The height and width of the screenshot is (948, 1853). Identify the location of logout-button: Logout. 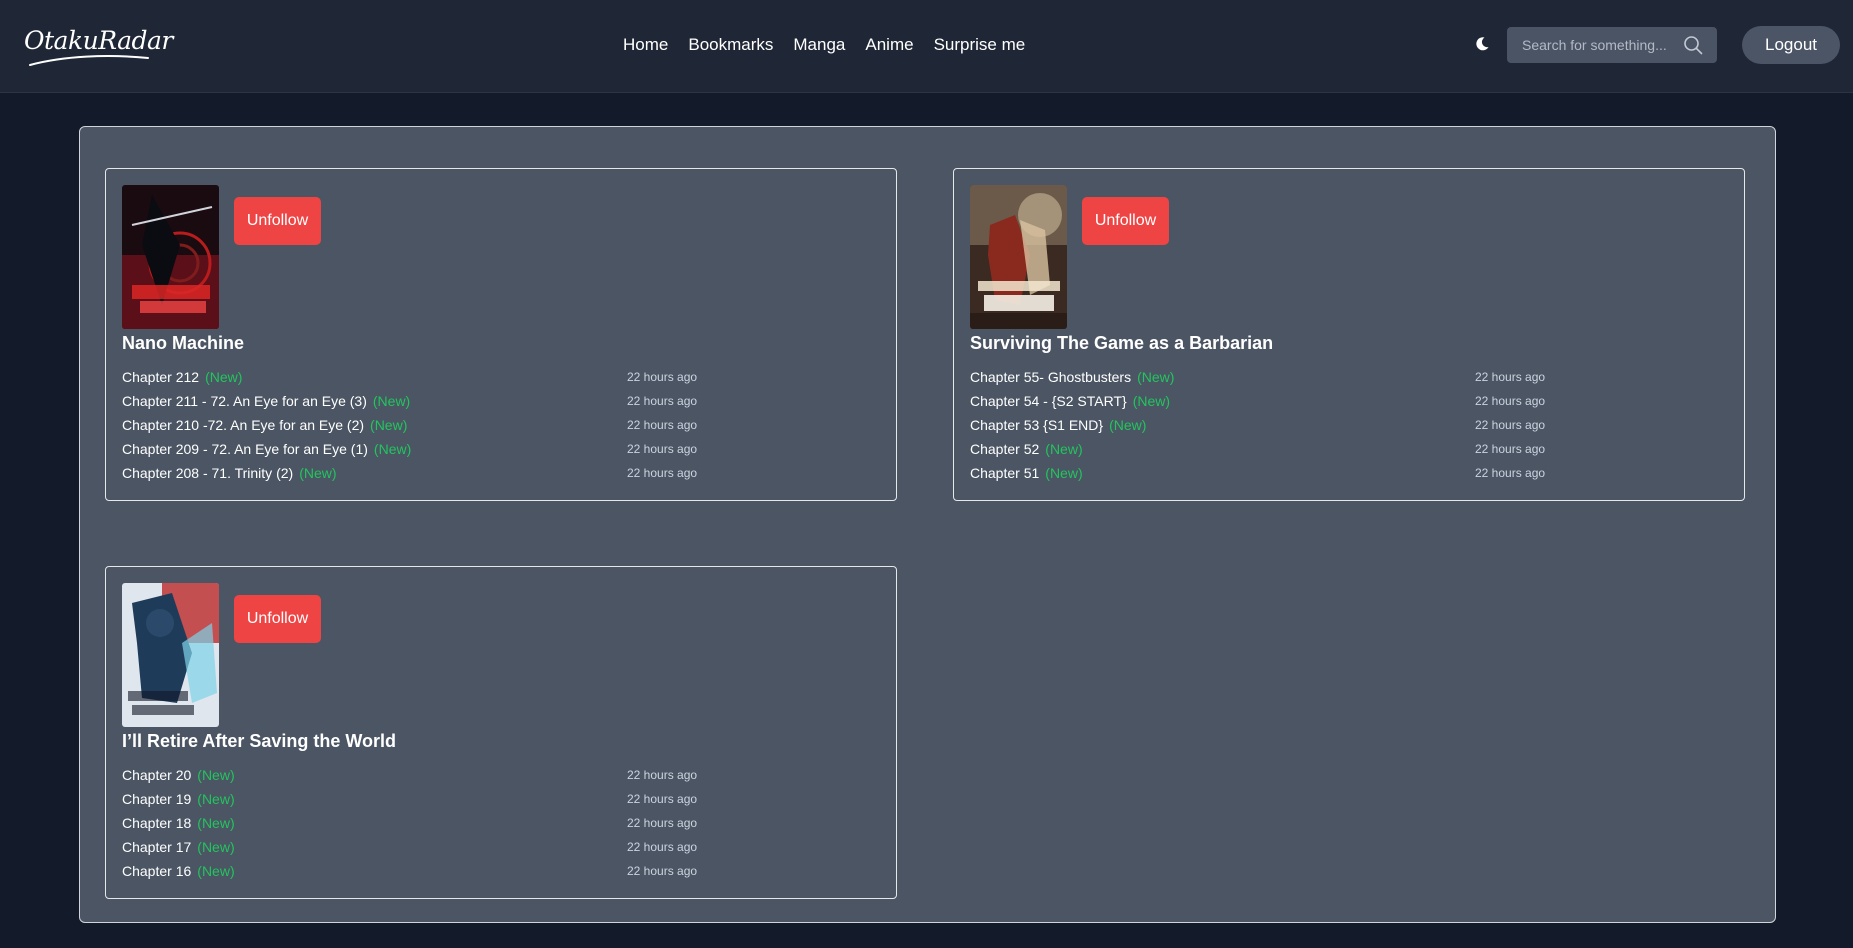
(1791, 45).